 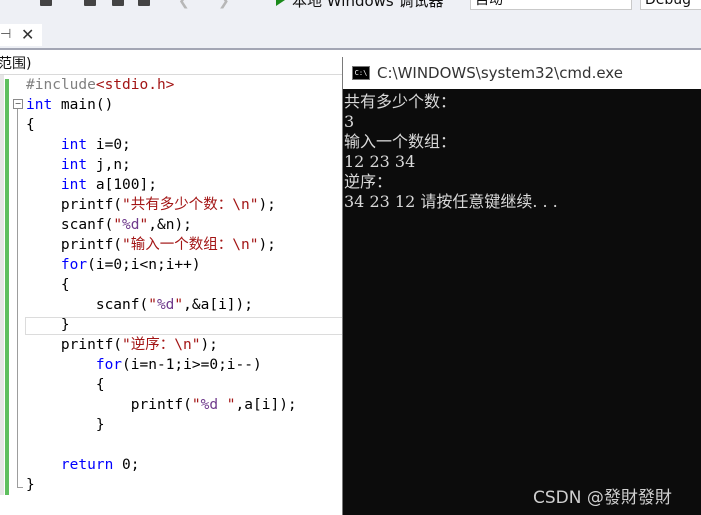 What do you see at coordinates (17, 298) in the screenshot?
I see `fold-guide` at bounding box center [17, 298].